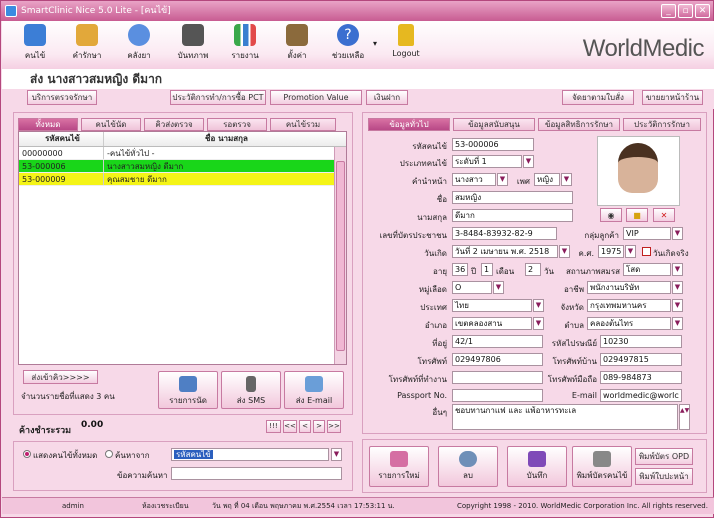 Image resolution: width=714 pixels, height=518 pixels. Describe the element at coordinates (565, 417) in the screenshot. I see `notes-field: ชอบทานกาแฟ และ แพ้อาหารทะเล` at that location.